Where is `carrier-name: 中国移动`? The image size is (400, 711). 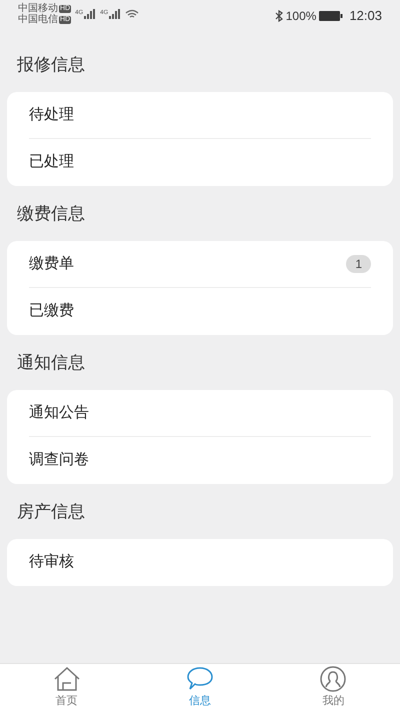 carrier-name: 中国移动 is located at coordinates (38, 8).